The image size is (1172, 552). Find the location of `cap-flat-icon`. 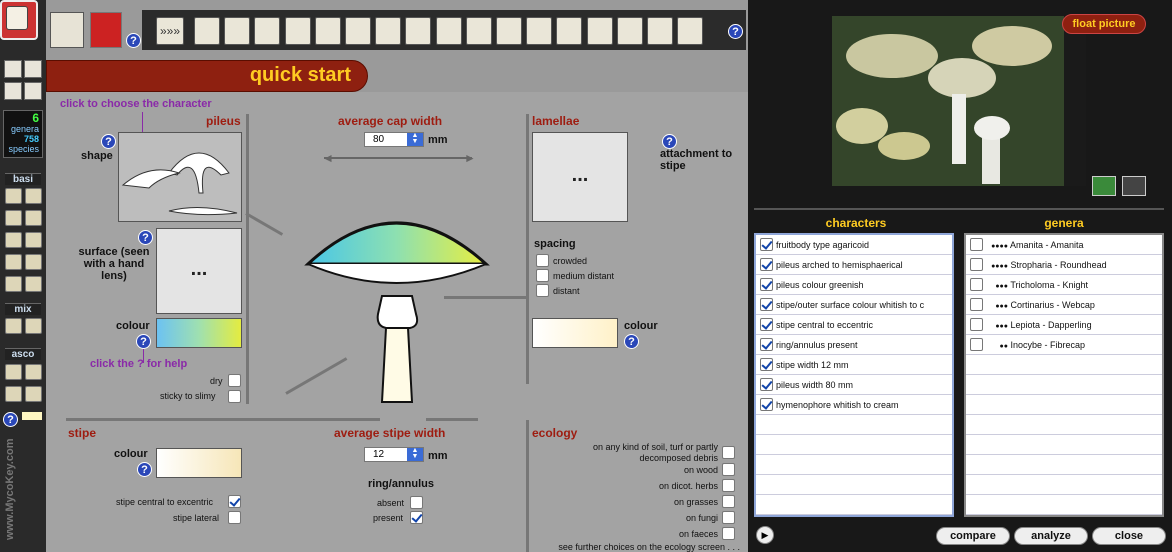

cap-flat-icon is located at coordinates (237, 31).